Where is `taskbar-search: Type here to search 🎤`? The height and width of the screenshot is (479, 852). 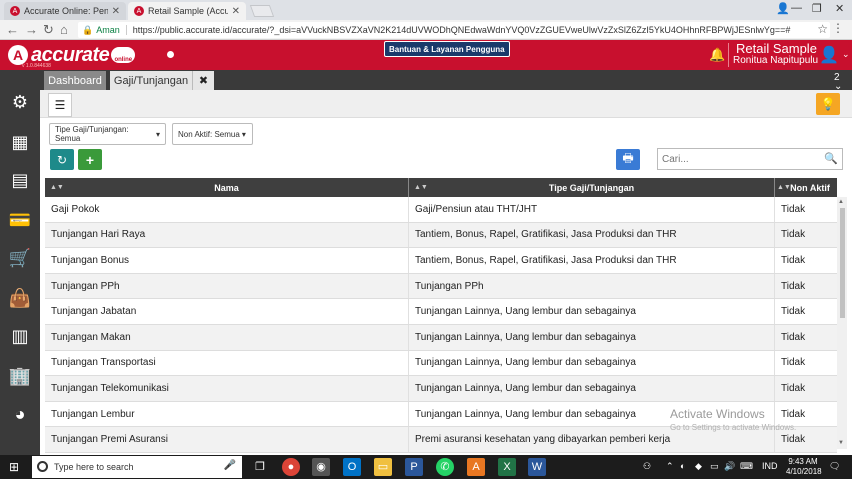
taskbar-search: Type here to search 🎤 is located at coordinates (137, 467).